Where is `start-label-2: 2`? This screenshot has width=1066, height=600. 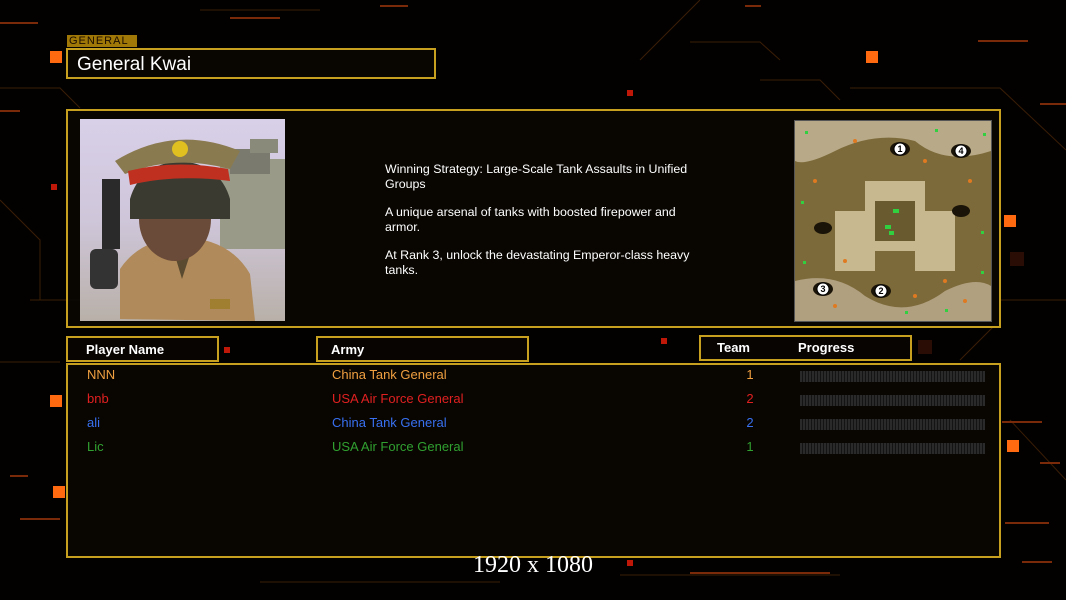
start-label-2: 2 is located at coordinates (880, 291).